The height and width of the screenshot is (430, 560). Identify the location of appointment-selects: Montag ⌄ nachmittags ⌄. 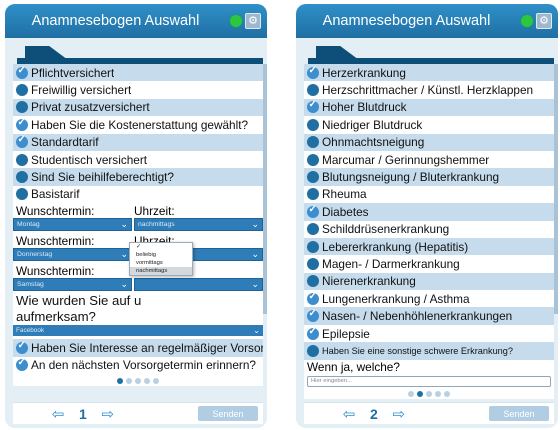
(138, 225).